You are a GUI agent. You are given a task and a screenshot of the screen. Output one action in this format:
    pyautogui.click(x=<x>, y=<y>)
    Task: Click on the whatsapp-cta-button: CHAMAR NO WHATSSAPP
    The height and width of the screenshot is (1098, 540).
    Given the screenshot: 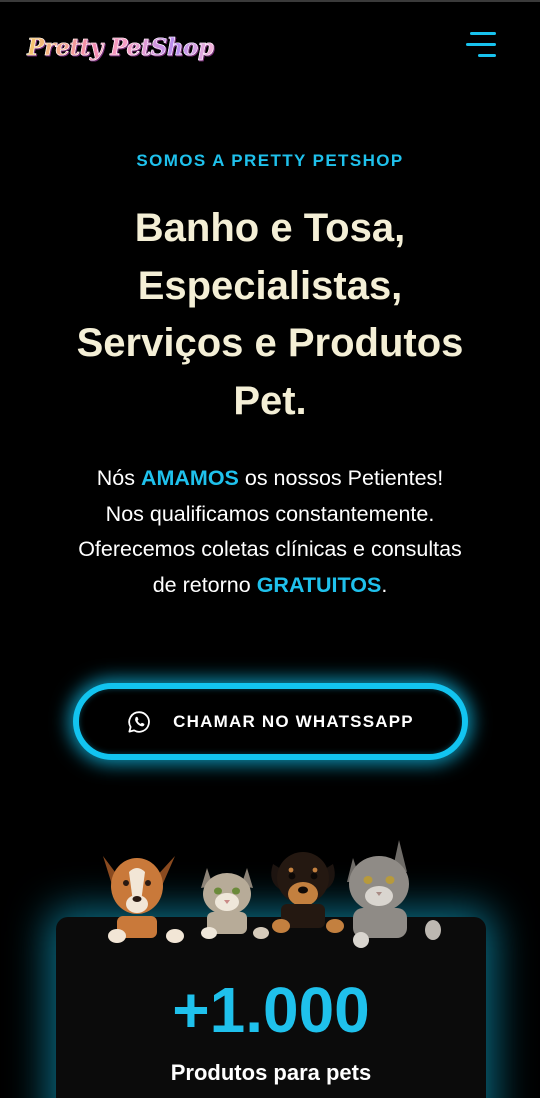 What is the action you would take?
    pyautogui.click(x=270, y=721)
    